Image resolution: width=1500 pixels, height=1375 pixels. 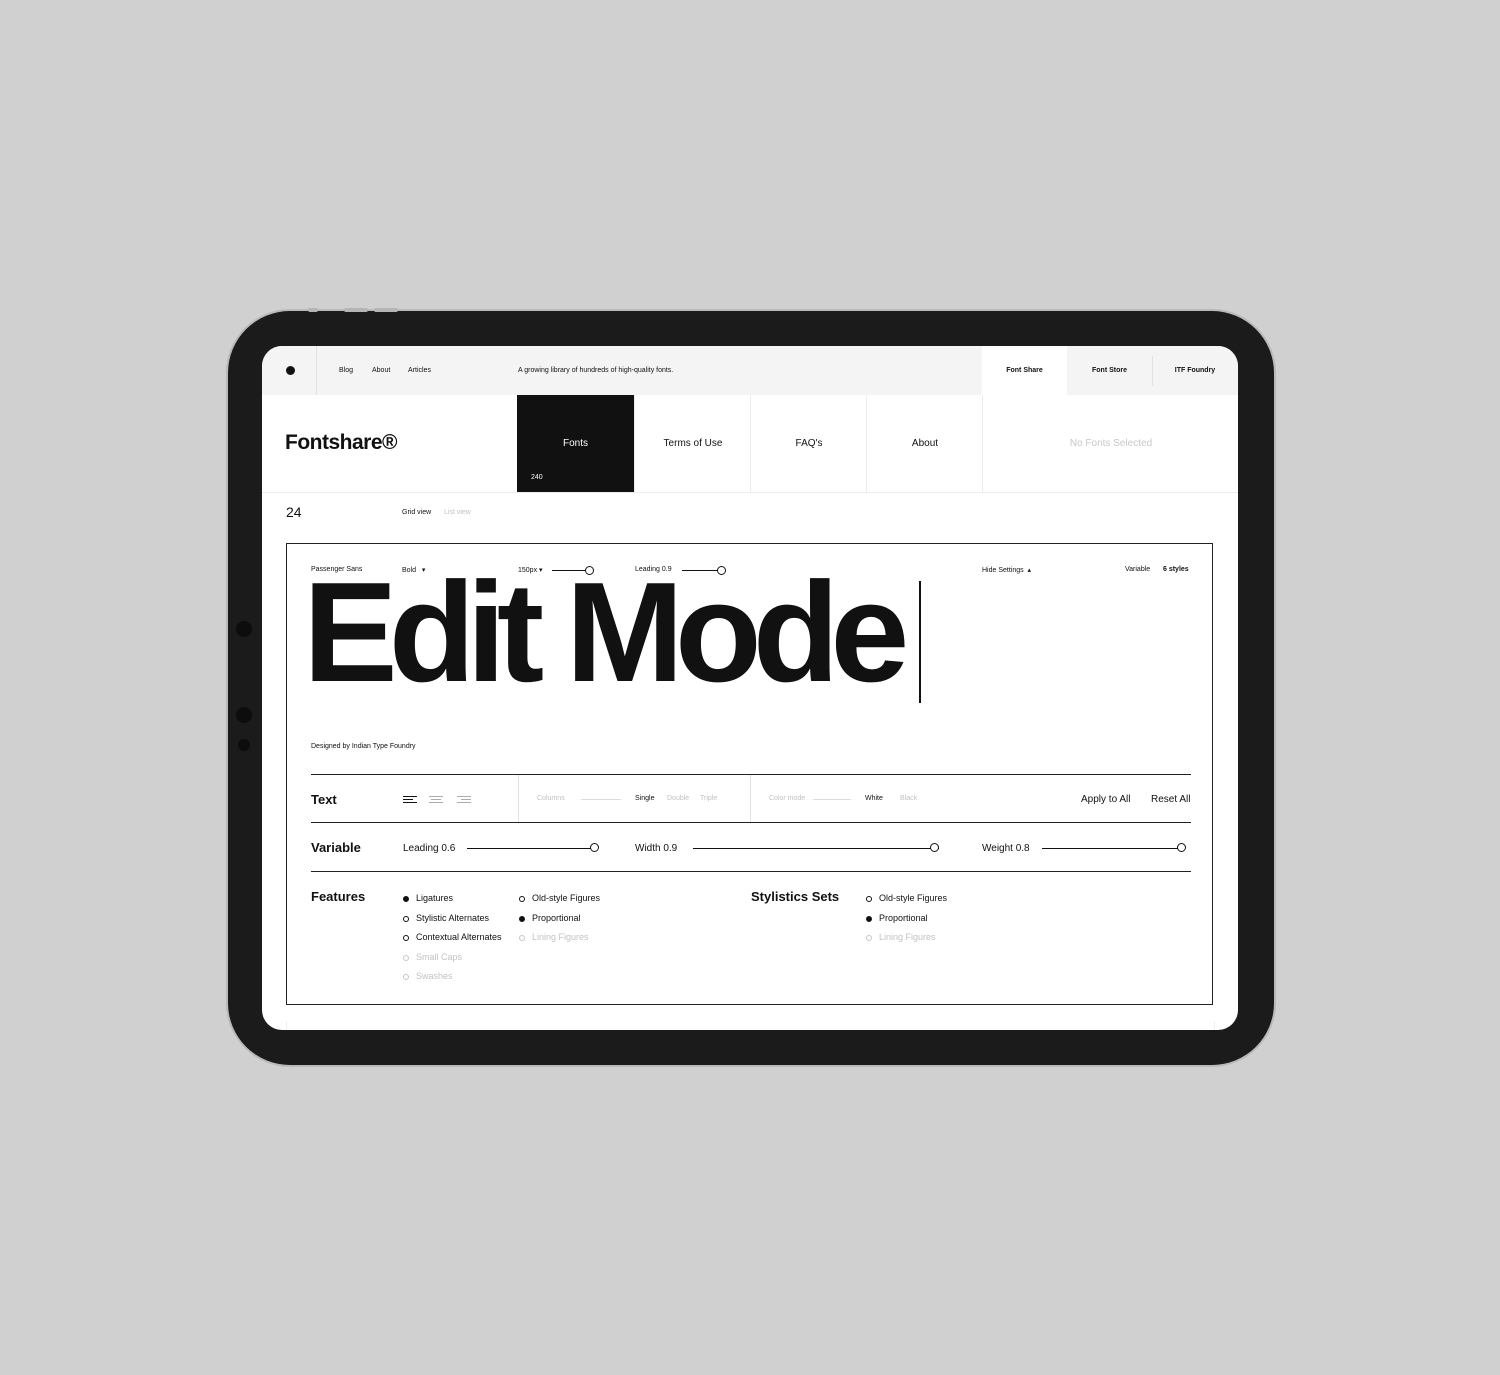 I want to click on var-width-label: Width 0.9, so click(x=656, y=848).